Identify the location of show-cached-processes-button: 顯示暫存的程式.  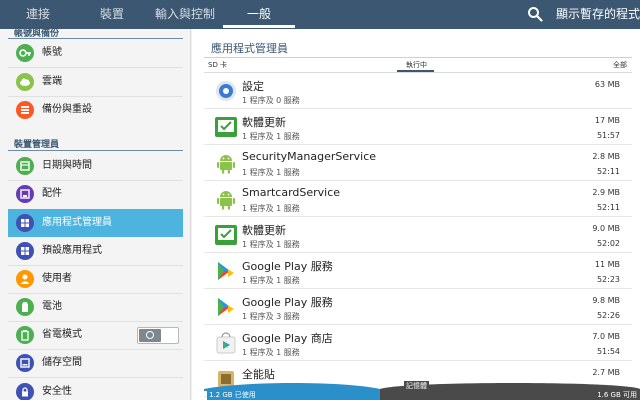
(598, 14).